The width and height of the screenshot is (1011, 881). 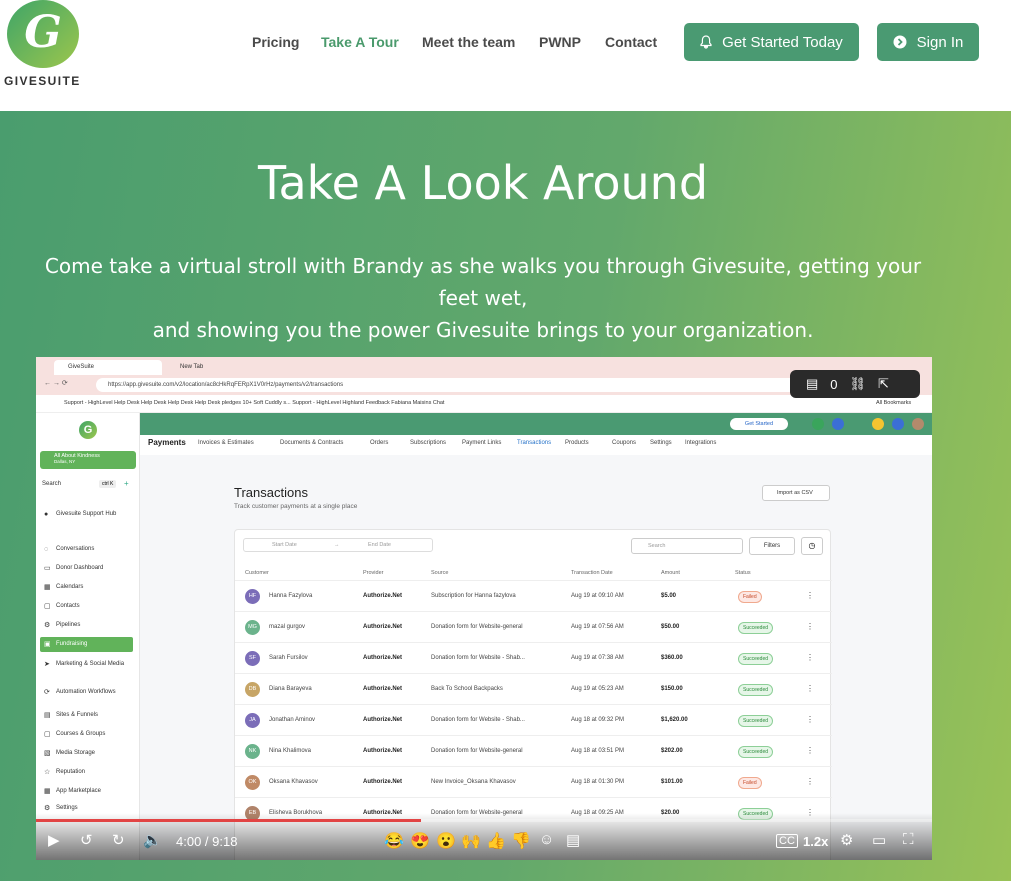 What do you see at coordinates (360, 42) in the screenshot?
I see `nav-take-a-tour: Take A Tour` at bounding box center [360, 42].